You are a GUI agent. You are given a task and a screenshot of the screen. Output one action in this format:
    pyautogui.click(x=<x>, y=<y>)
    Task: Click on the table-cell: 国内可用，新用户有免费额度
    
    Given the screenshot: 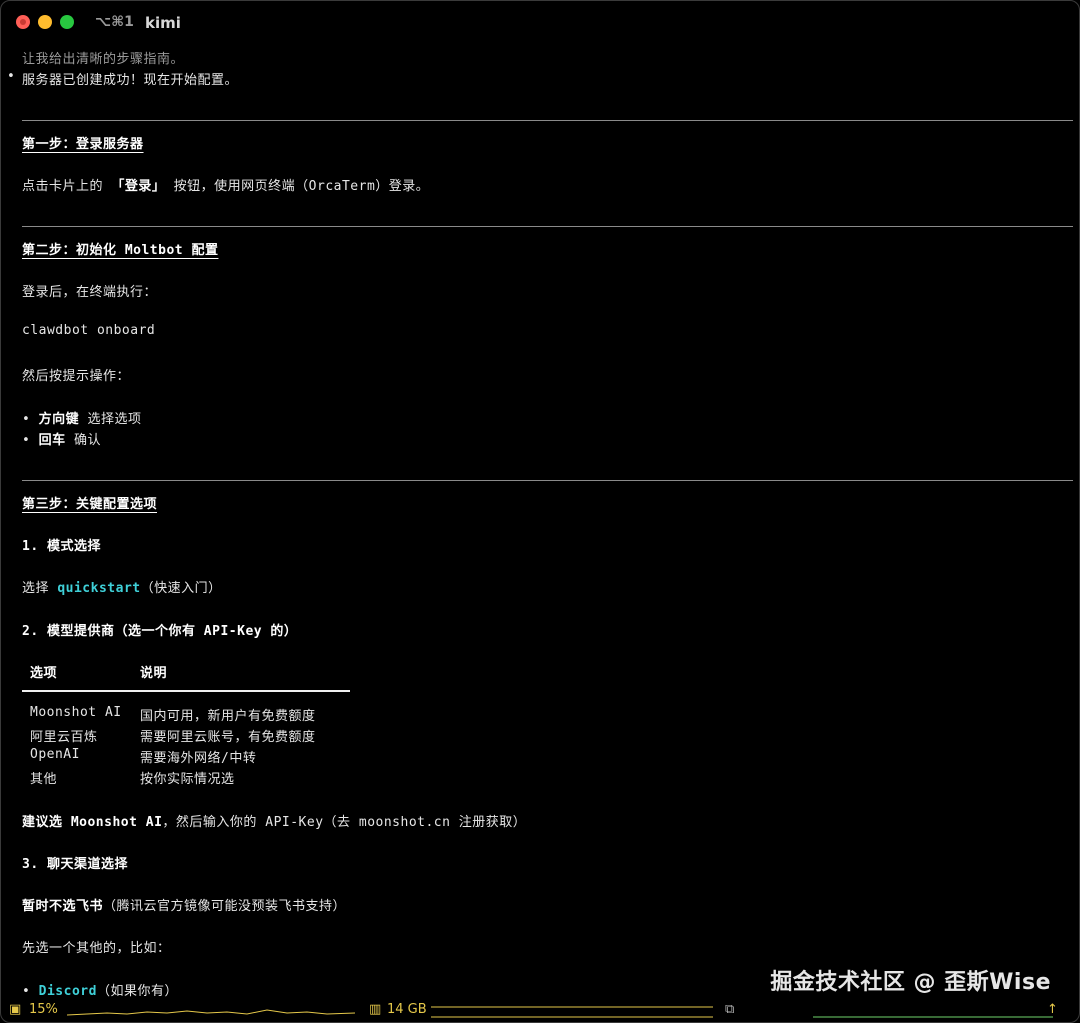 What is the action you would take?
    pyautogui.click(x=228, y=716)
    